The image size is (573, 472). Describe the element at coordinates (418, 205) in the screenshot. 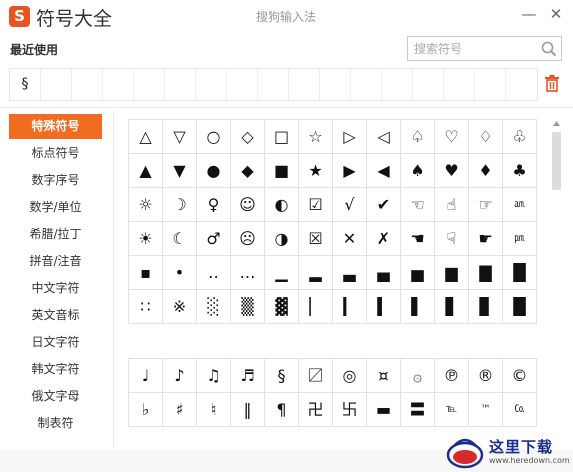

I see `symbol-cell: ☜` at that location.